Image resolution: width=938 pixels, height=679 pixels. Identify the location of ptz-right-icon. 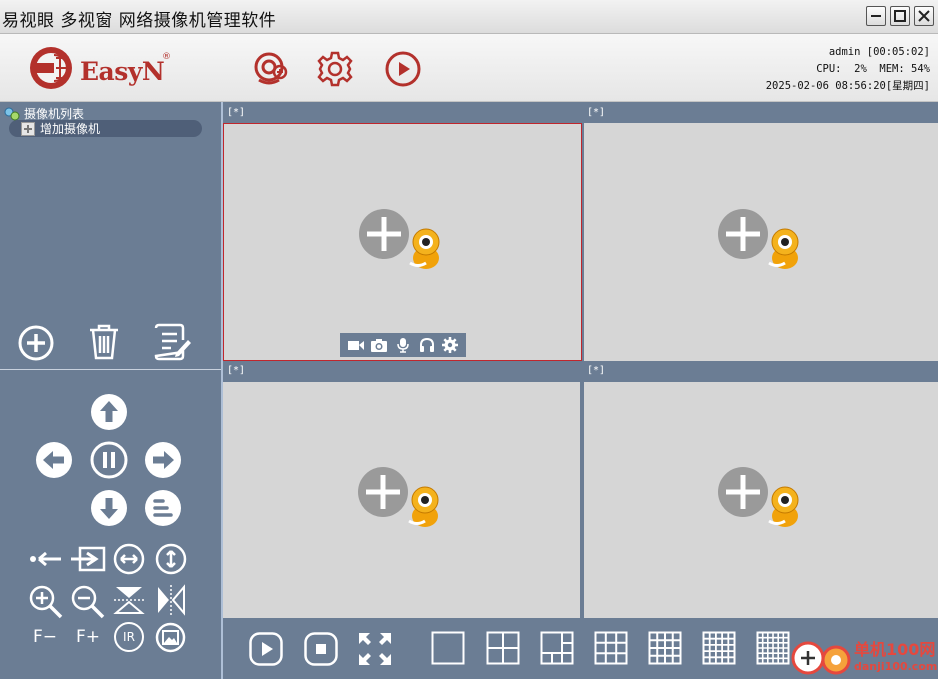
(163, 460).